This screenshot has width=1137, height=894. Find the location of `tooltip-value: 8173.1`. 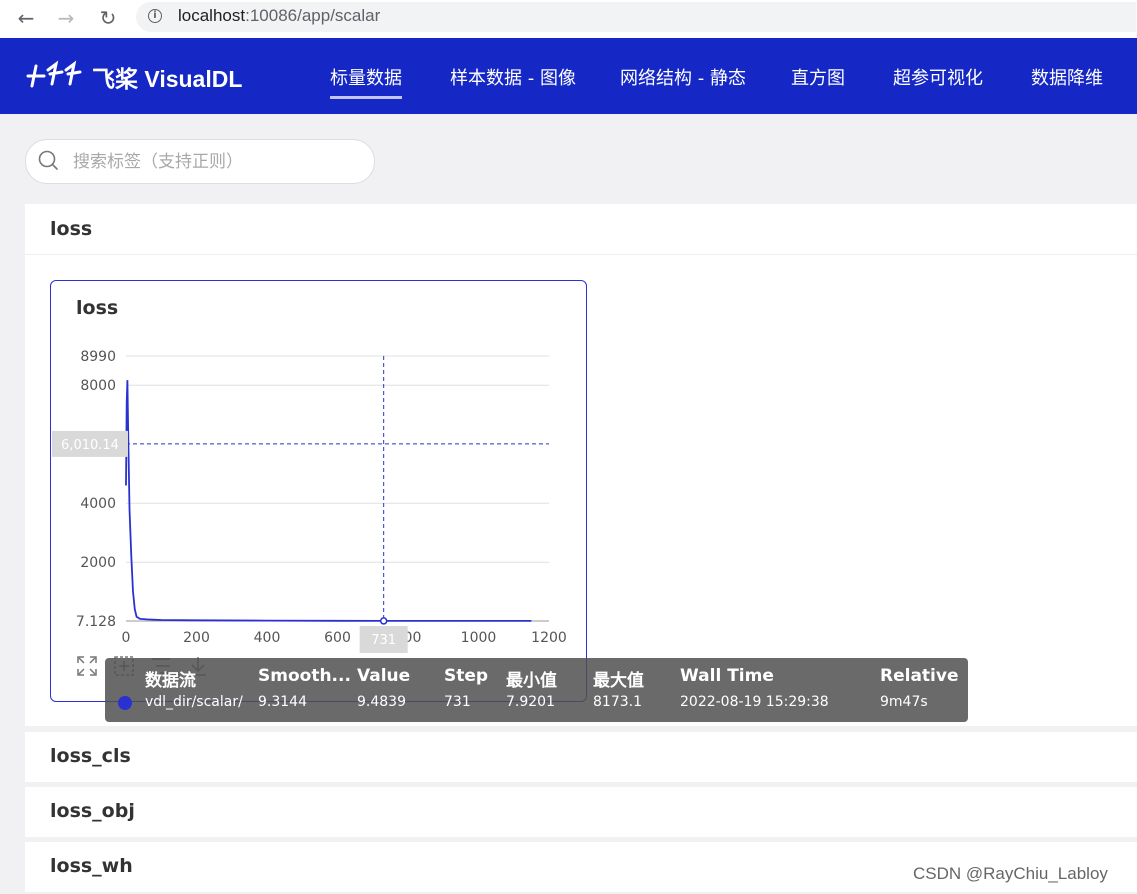

tooltip-value: 8173.1 is located at coordinates (617, 702).